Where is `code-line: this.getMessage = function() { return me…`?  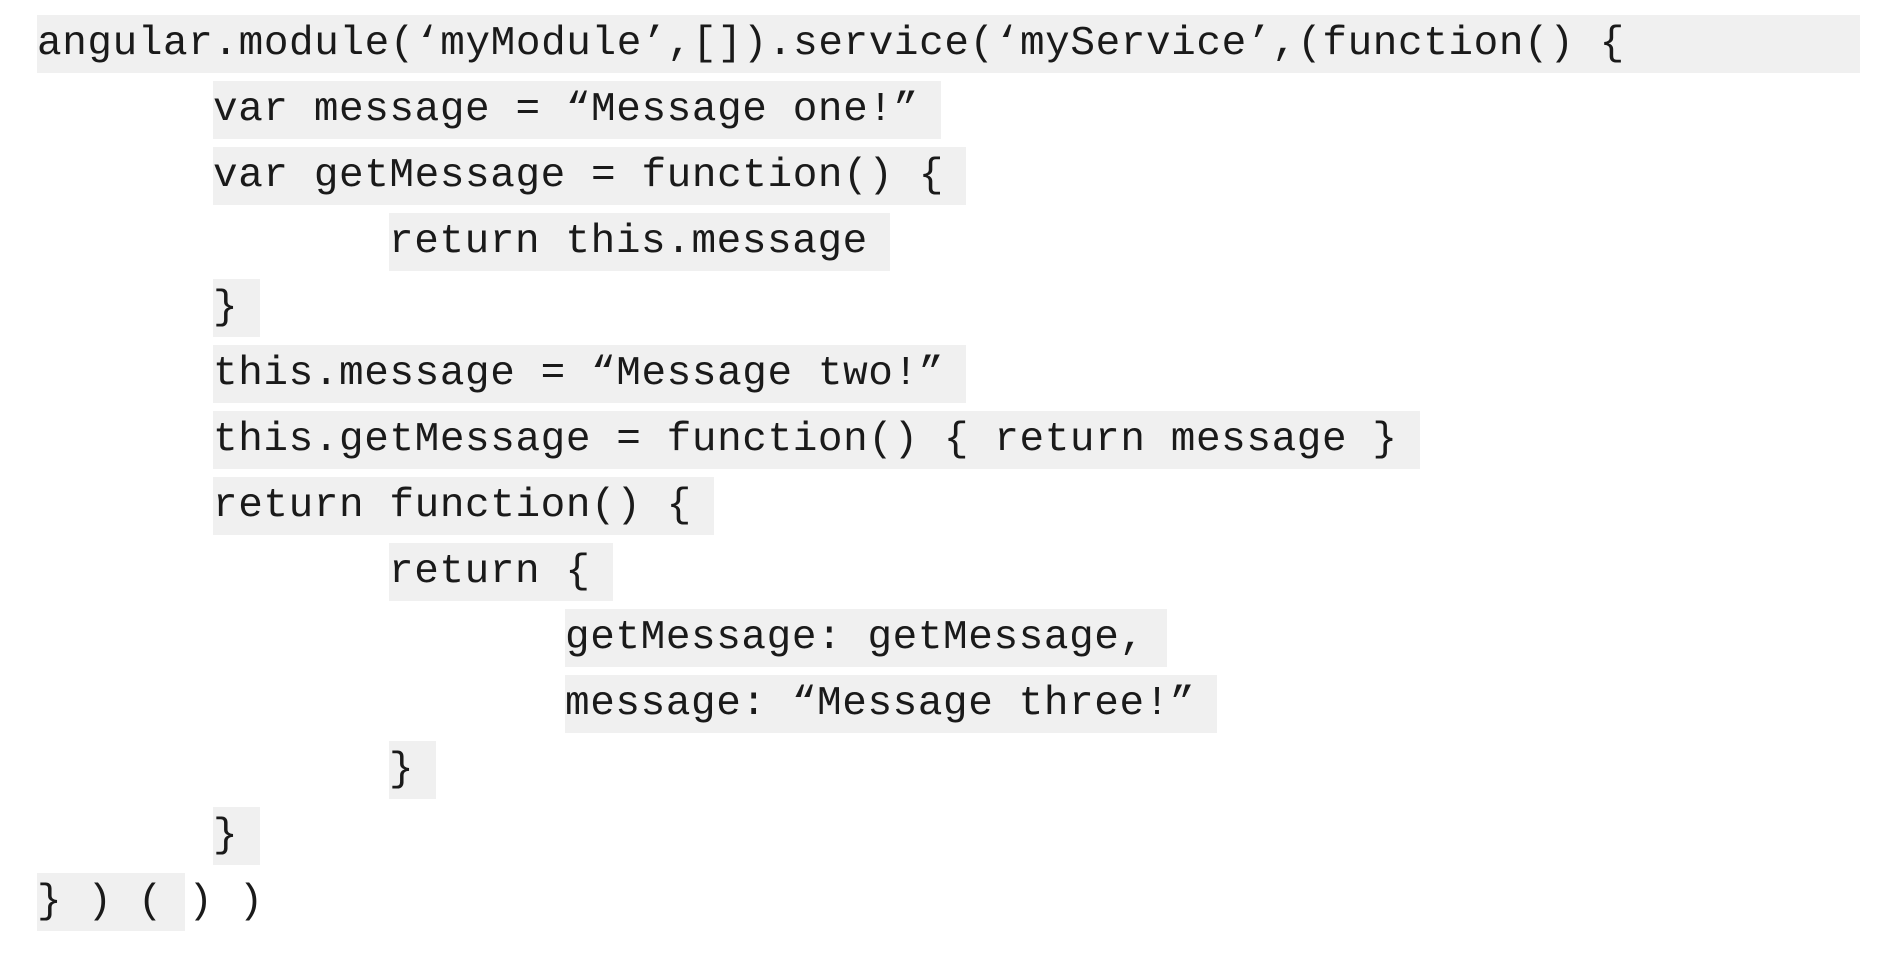
code-line: this.getMessage = function() { return me… is located at coordinates (967, 444).